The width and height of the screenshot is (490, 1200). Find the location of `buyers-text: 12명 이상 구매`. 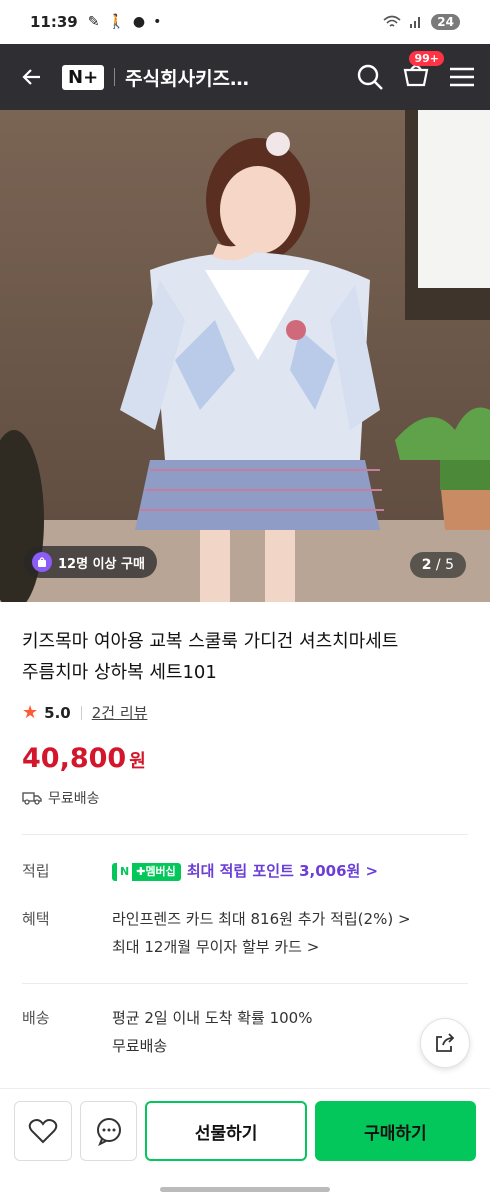

buyers-text: 12명 이상 구매 is located at coordinates (101, 564).